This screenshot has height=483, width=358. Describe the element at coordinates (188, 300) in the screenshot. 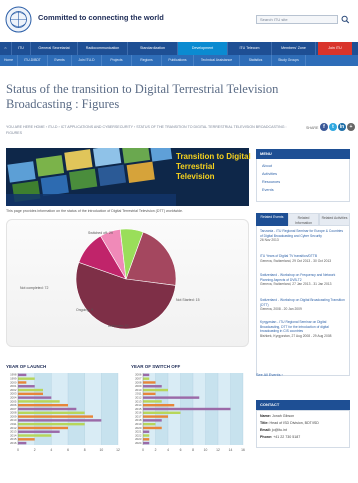

I see `pie-label-not-started: Not Started: 15` at that location.